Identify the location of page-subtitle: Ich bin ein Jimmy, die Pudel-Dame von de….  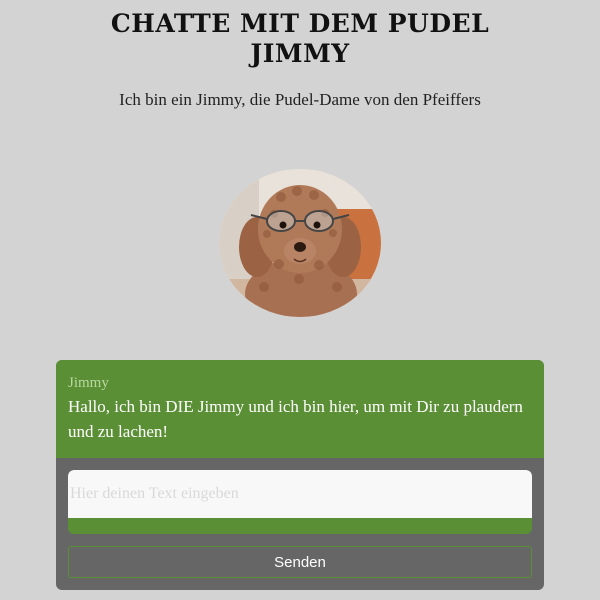
(300, 99).